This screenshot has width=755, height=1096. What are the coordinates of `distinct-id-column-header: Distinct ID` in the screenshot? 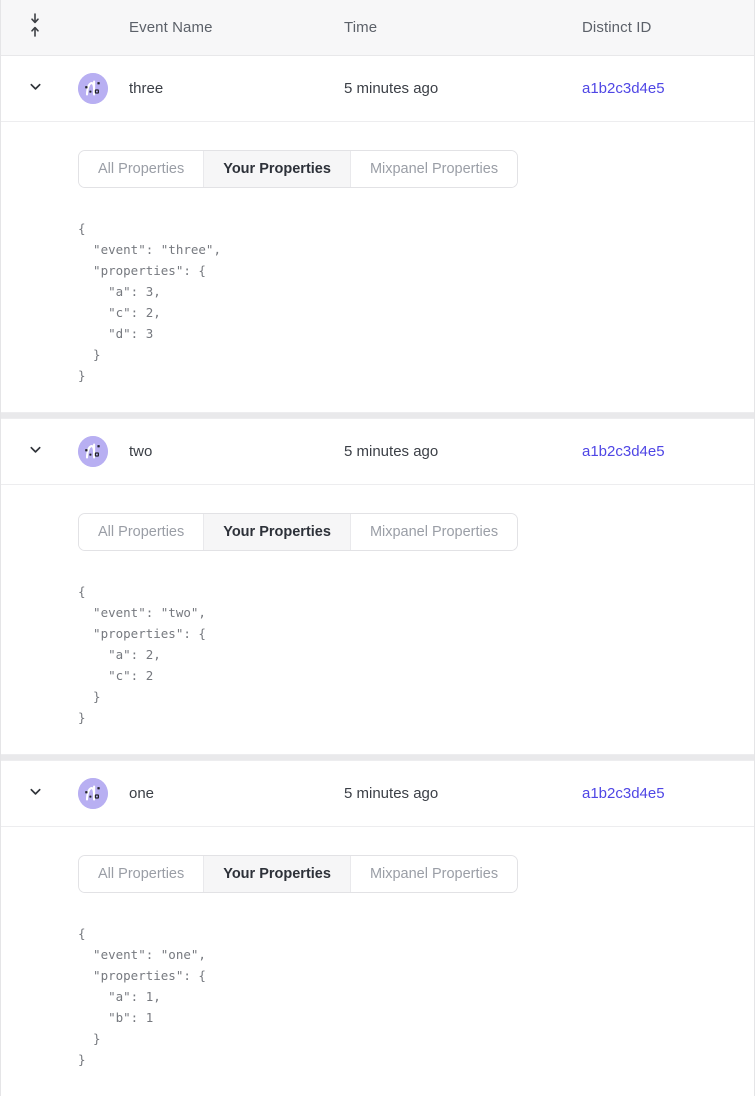 It's located at (668, 28).